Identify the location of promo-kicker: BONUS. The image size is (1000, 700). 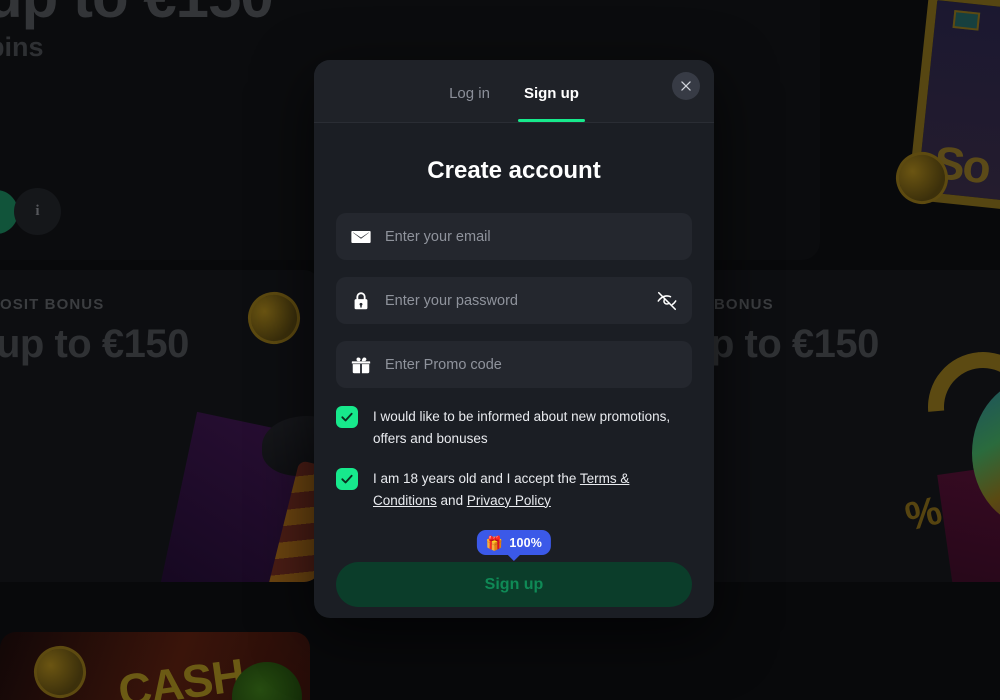
(744, 304).